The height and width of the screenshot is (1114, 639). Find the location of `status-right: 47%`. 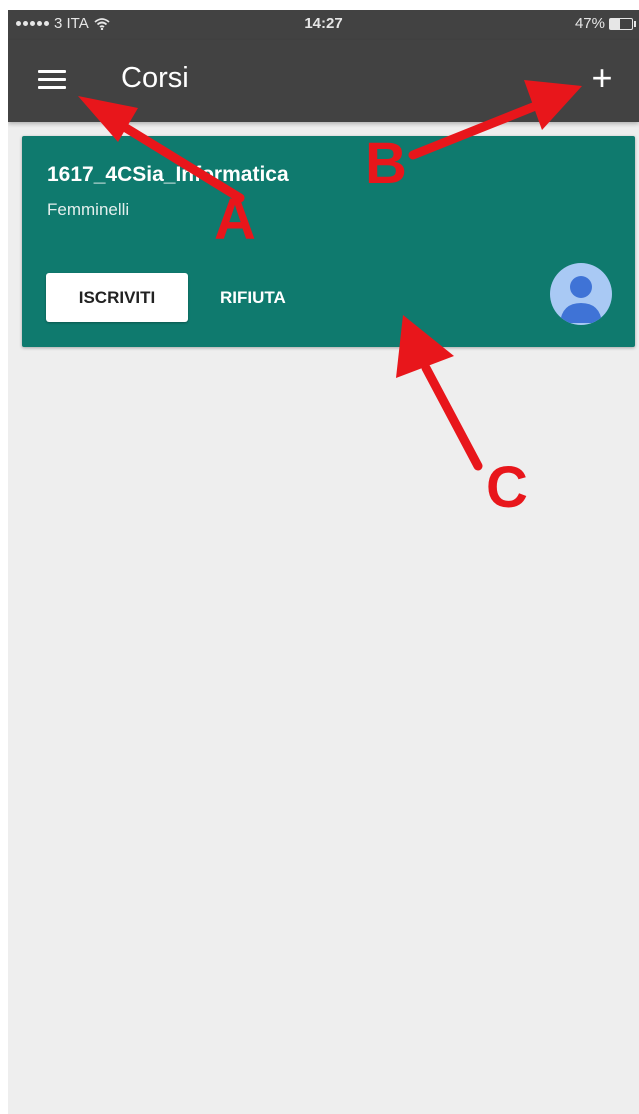

status-right: 47% is located at coordinates (605, 23).